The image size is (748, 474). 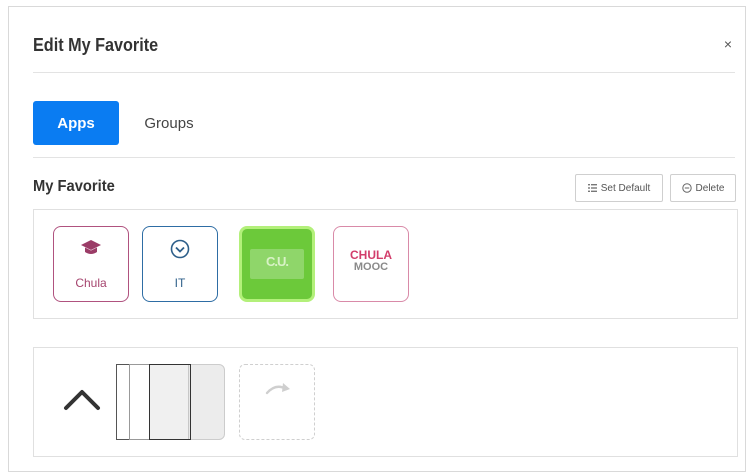 I want to click on delete-button: Delete, so click(x=703, y=188).